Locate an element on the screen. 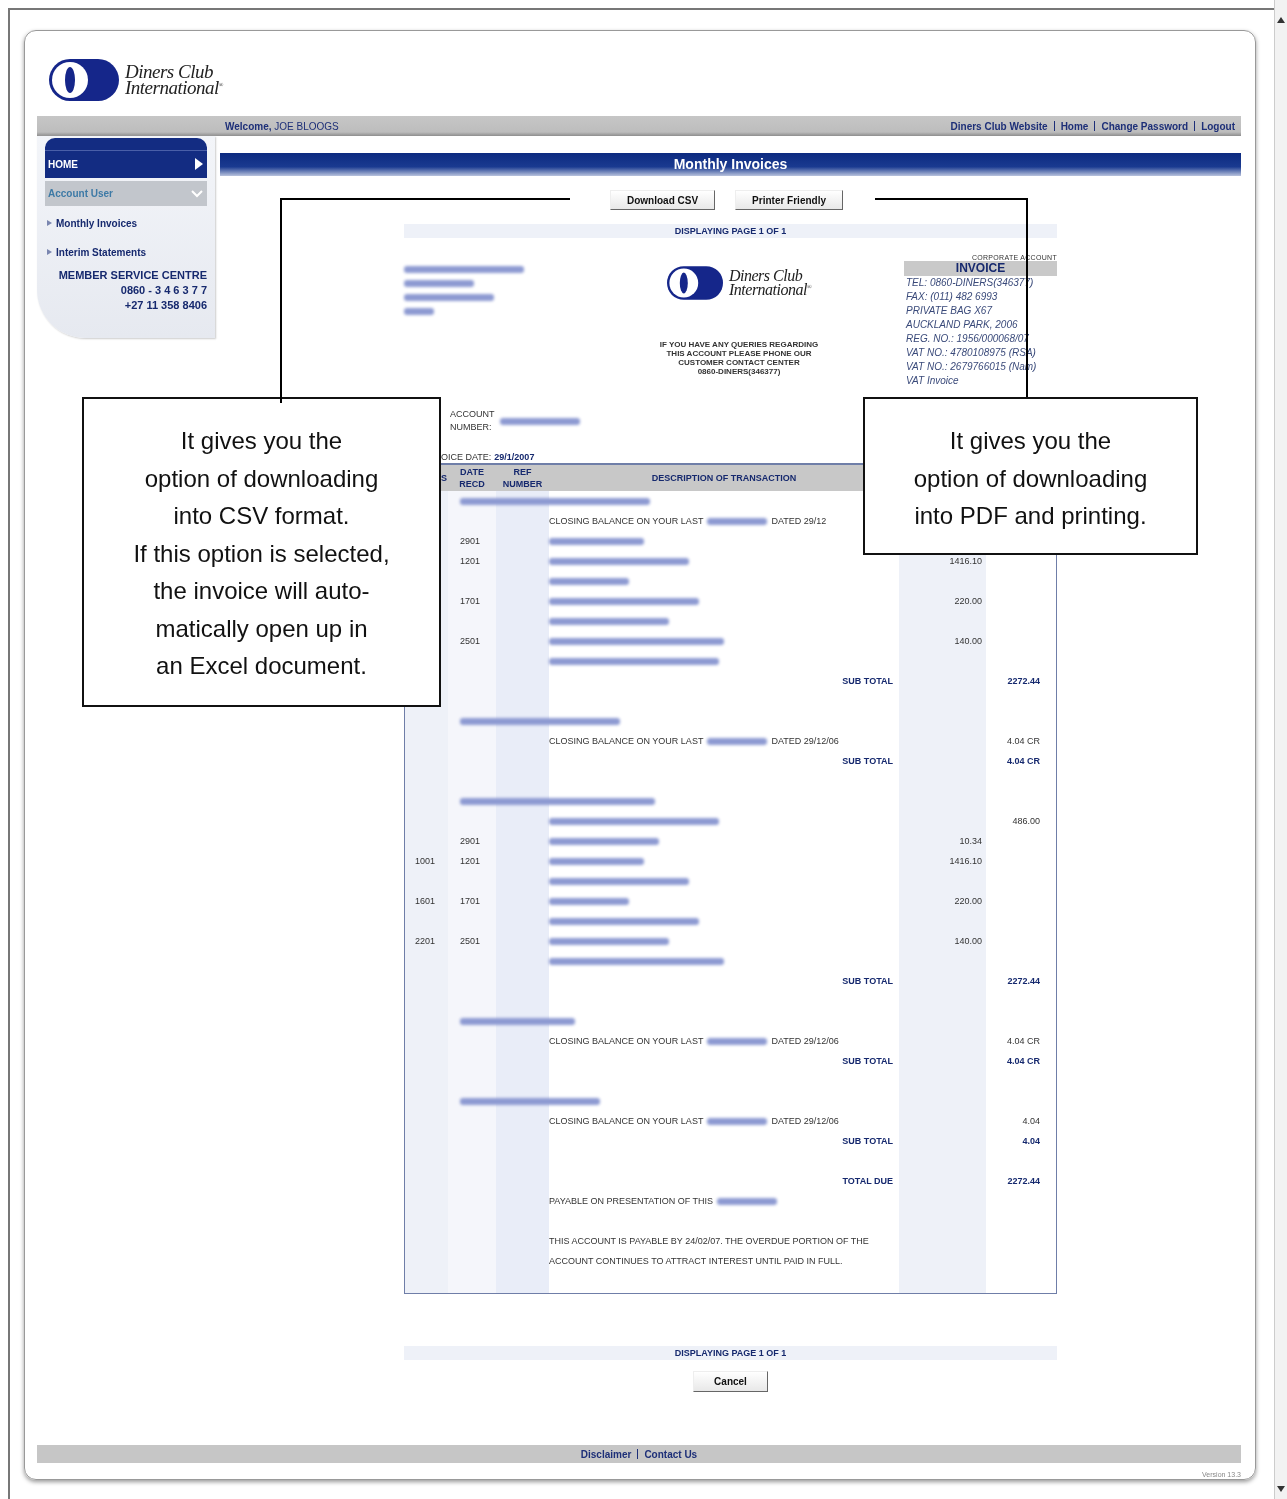 This screenshot has width=1287, height=1499. action-button: Printer Friendly is located at coordinates (789, 200).